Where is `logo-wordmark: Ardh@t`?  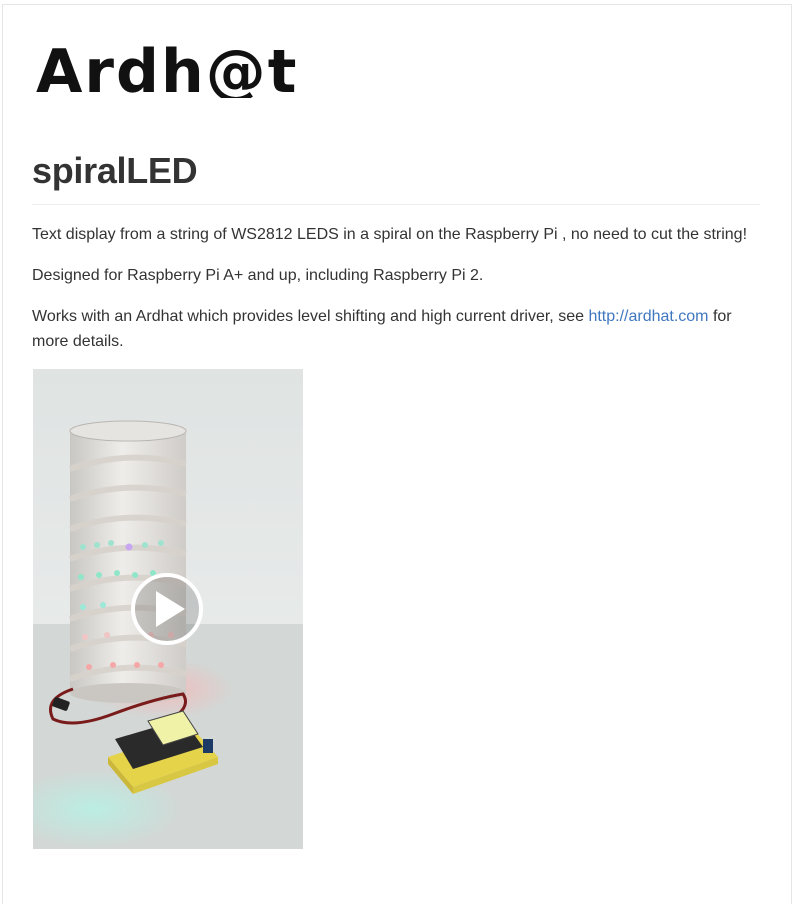
logo-wordmark: Ardh@t is located at coordinates (167, 70).